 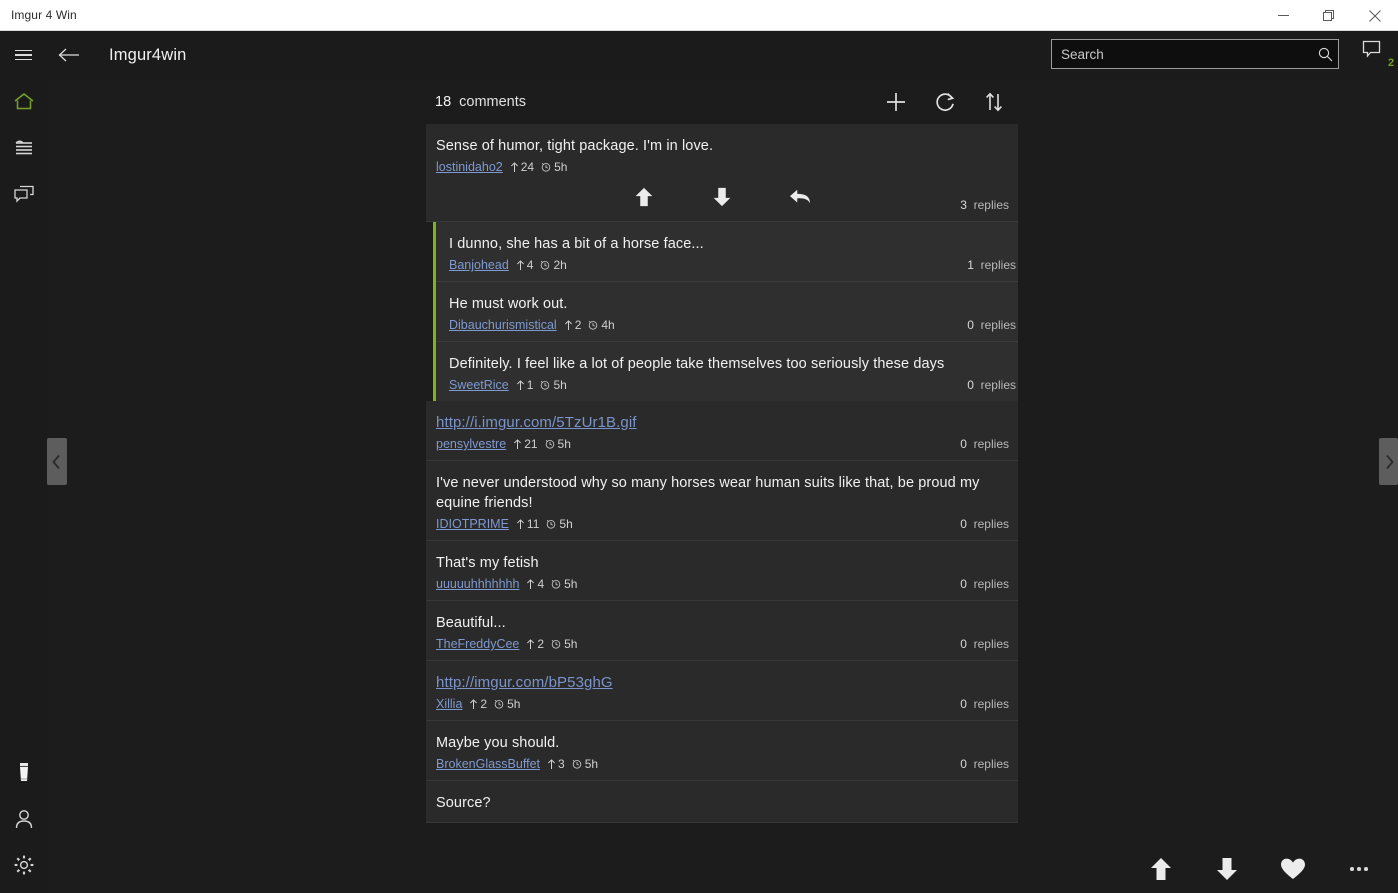 I want to click on comment-author: BrokenGlassBuffet, so click(x=488, y=764).